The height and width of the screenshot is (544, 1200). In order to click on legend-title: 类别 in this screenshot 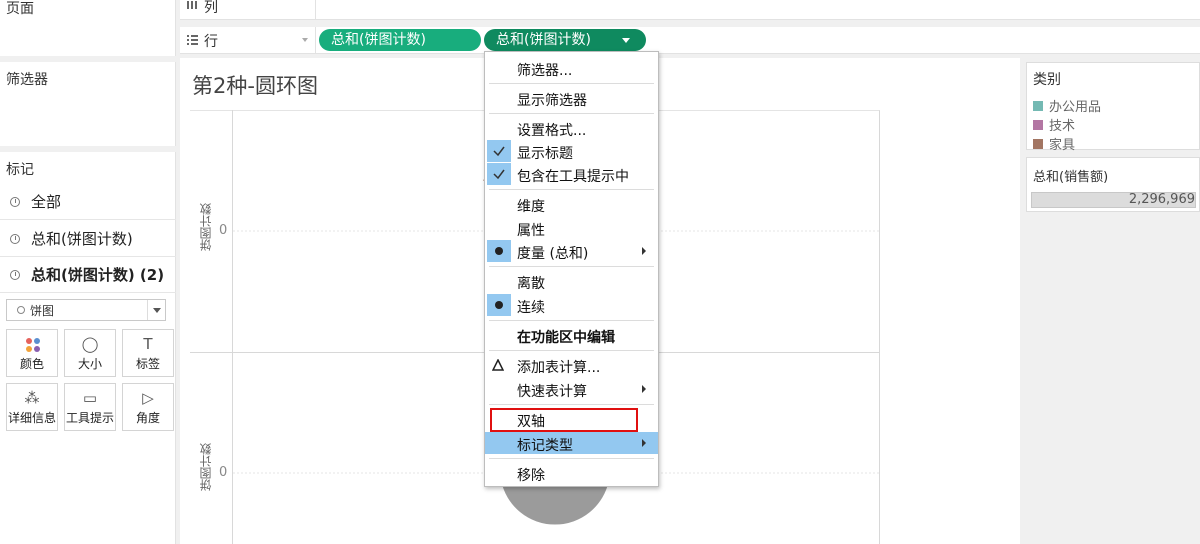, I will do `click(1047, 80)`.